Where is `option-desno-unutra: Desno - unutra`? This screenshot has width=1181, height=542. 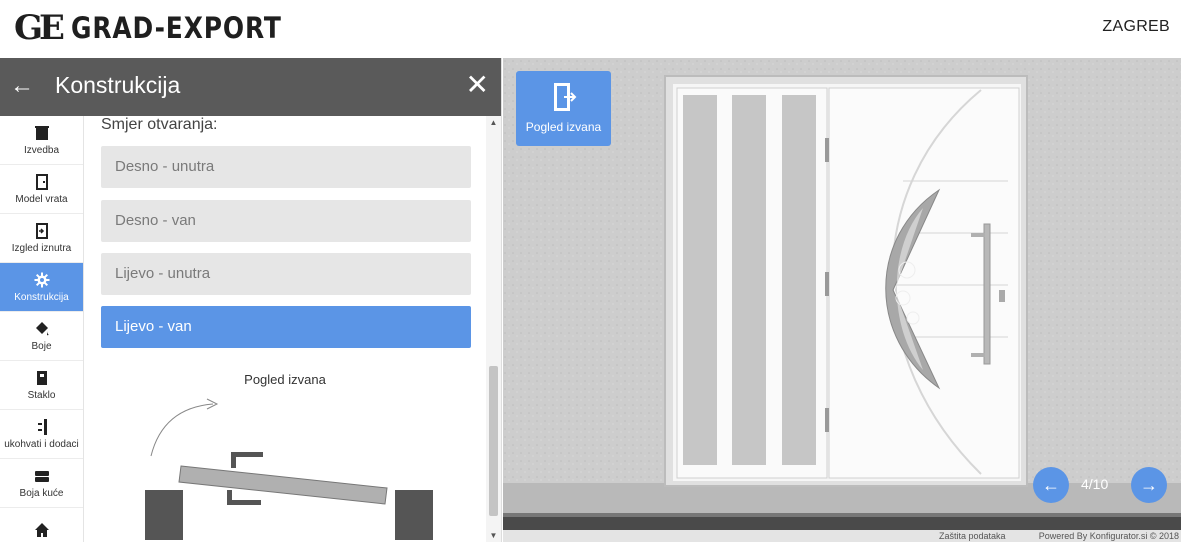
option-desno-unutra: Desno - unutra is located at coordinates (286, 167).